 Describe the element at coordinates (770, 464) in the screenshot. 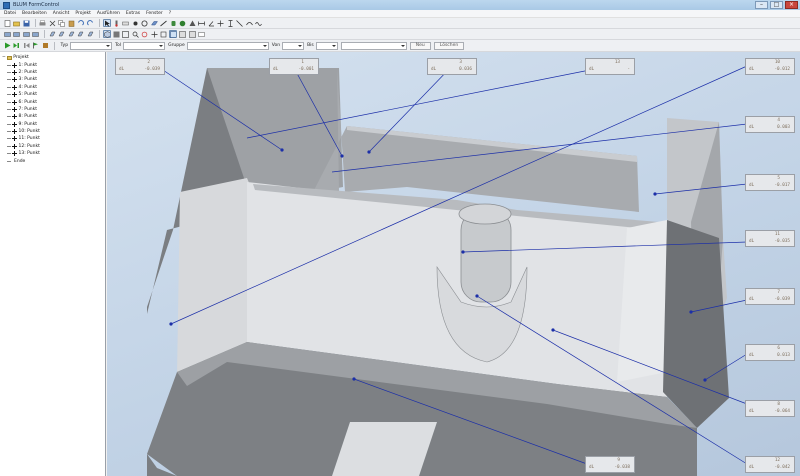

I see `measure-label-12: 12 dL -0.042` at that location.